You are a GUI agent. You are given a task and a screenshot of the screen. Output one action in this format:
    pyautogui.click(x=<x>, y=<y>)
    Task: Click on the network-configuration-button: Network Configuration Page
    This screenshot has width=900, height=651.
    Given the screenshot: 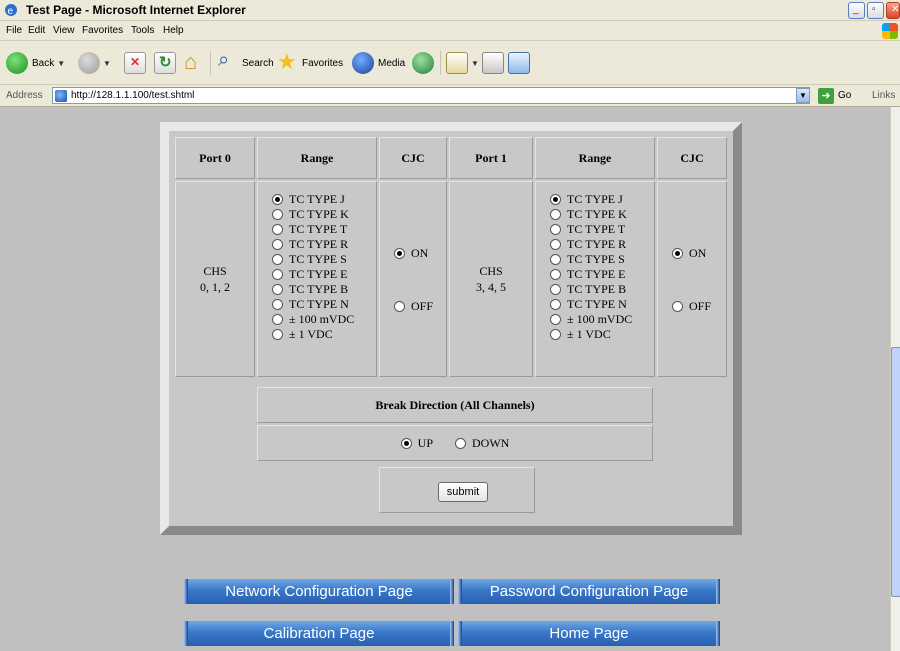 What is the action you would take?
    pyautogui.click(x=319, y=591)
    